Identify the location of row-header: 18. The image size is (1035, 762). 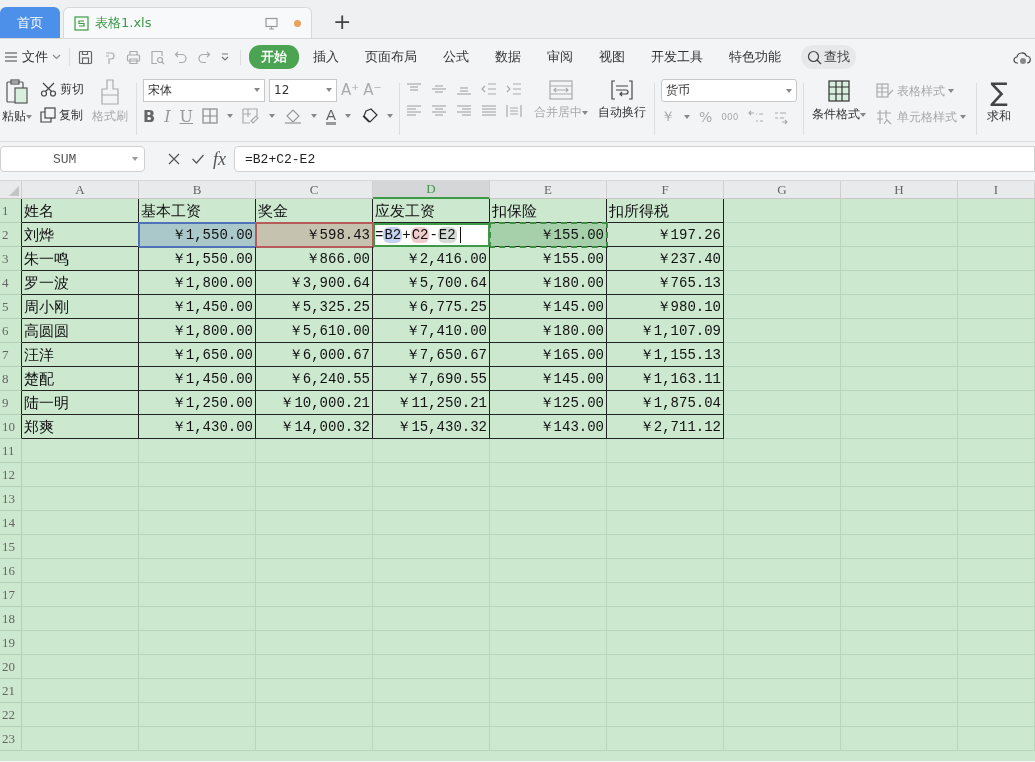
(11, 619).